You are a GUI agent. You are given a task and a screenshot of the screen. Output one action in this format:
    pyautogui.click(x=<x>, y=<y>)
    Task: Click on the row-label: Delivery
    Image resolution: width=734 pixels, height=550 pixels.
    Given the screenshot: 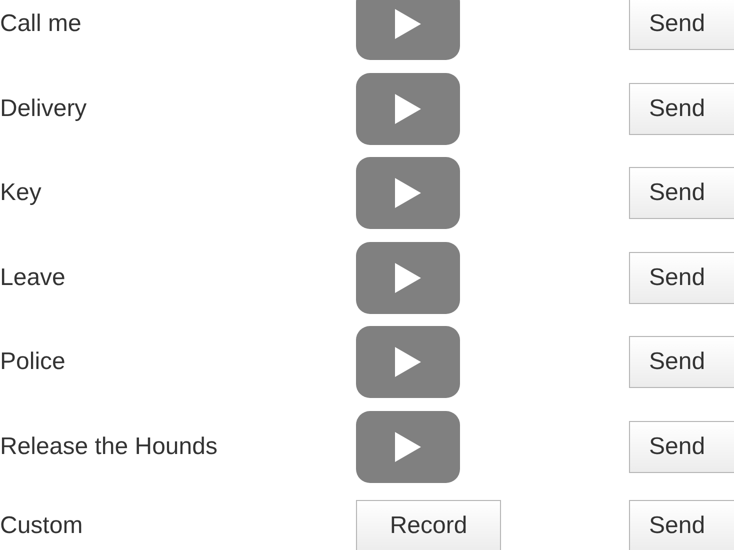 What is the action you would take?
    pyautogui.click(x=44, y=109)
    